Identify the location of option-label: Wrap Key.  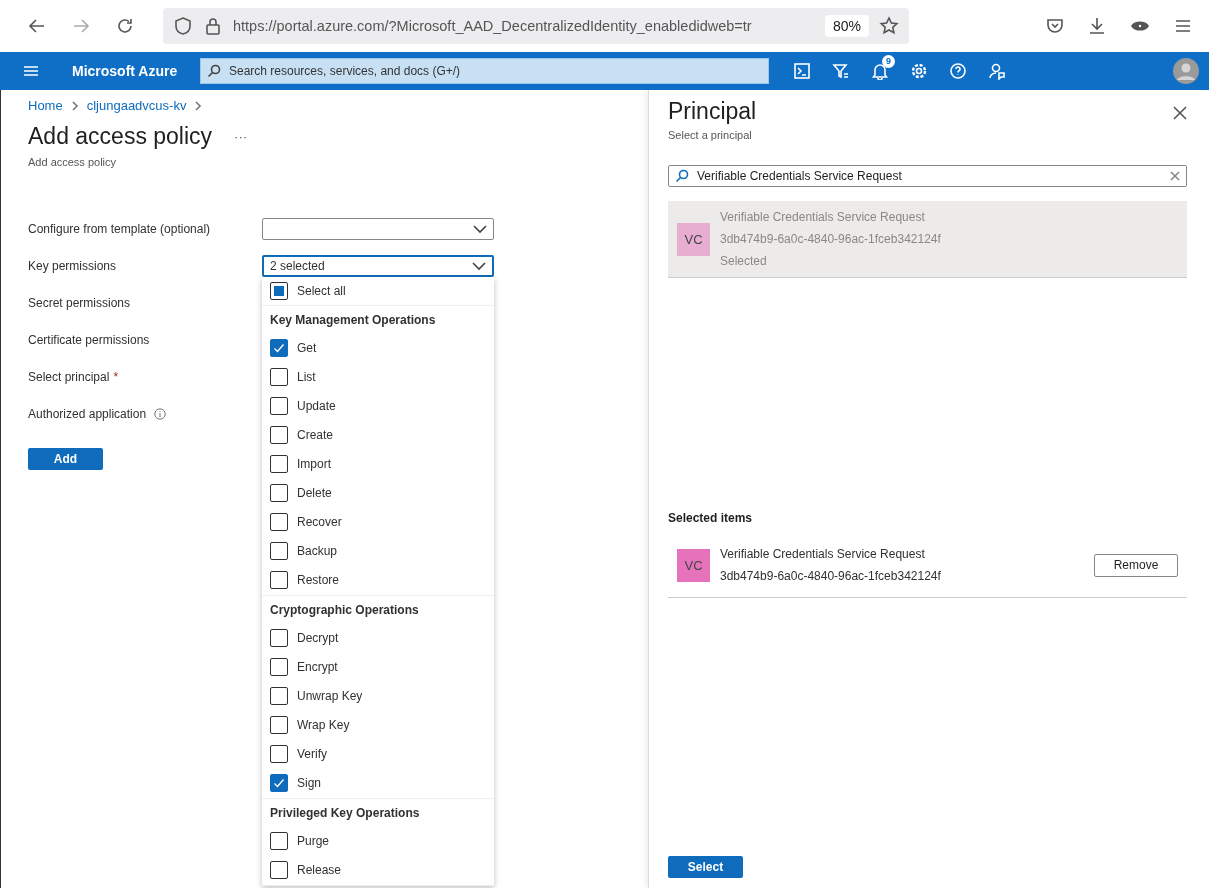
(323, 725).